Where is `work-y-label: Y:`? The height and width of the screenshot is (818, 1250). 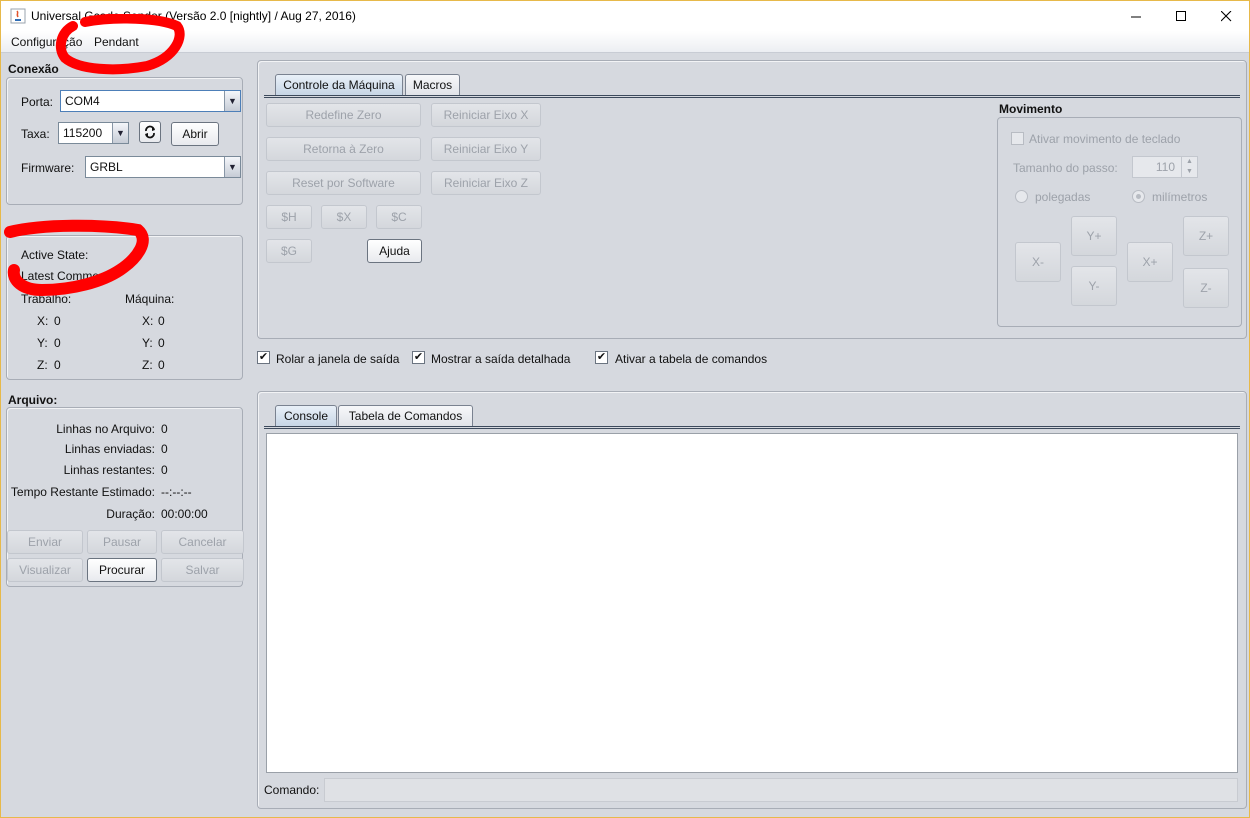 work-y-label: Y: is located at coordinates (42, 343).